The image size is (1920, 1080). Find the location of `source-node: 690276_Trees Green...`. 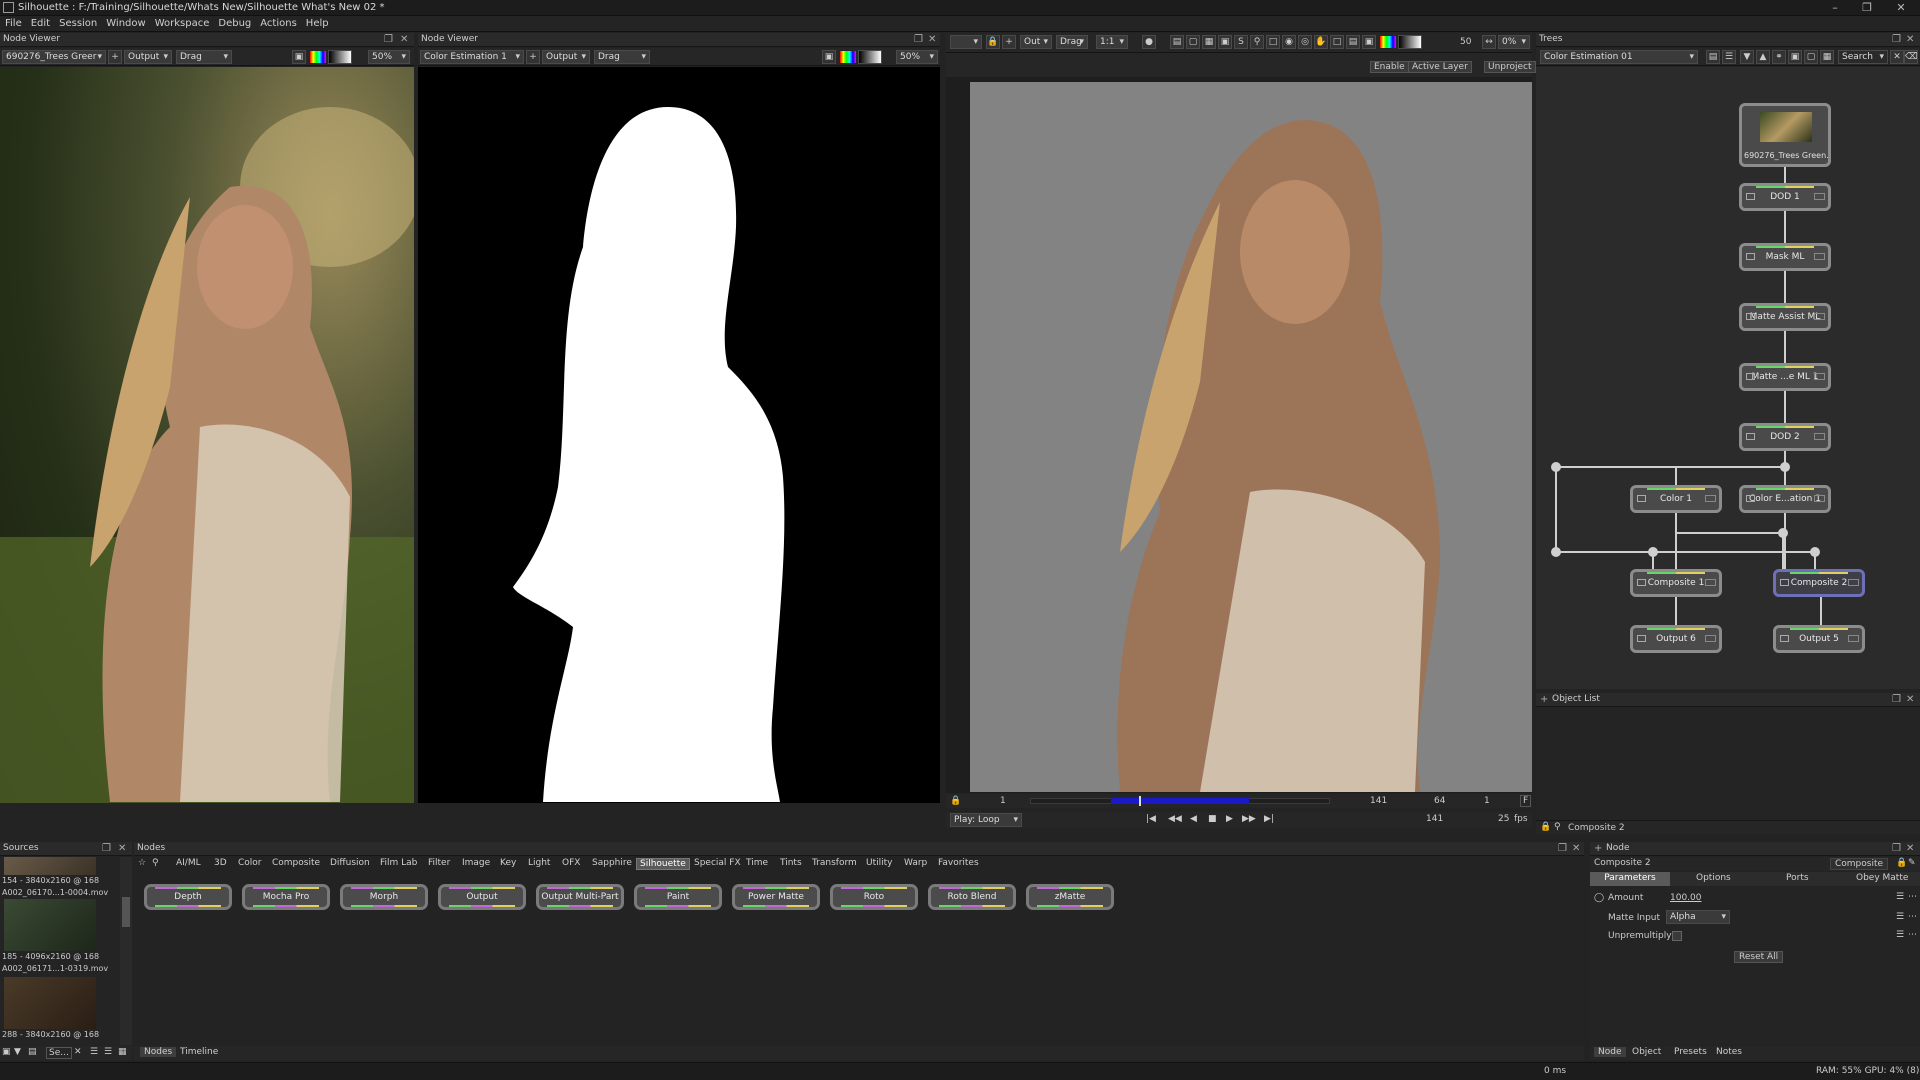

source-node: 690276_Trees Green... is located at coordinates (1785, 135).